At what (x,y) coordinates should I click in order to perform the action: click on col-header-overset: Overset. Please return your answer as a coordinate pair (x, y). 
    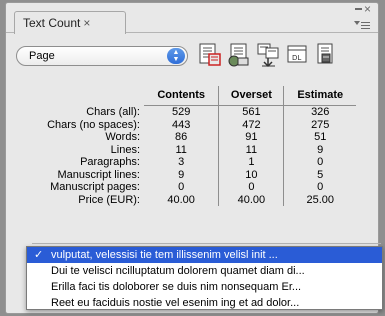
    Looking at the image, I should click on (251, 96).